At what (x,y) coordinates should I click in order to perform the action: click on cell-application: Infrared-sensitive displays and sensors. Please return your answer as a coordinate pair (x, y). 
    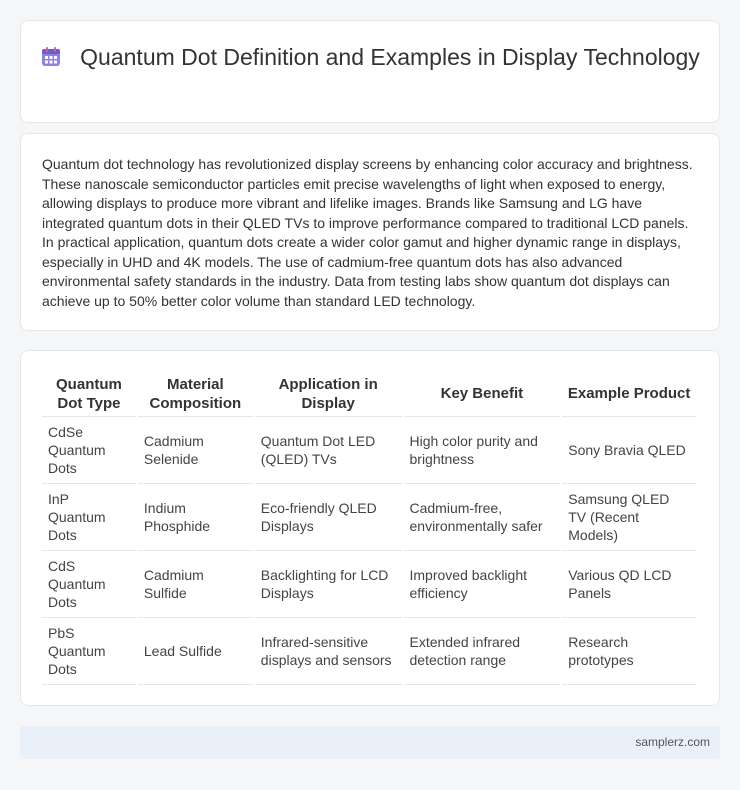
    Looking at the image, I should click on (328, 651).